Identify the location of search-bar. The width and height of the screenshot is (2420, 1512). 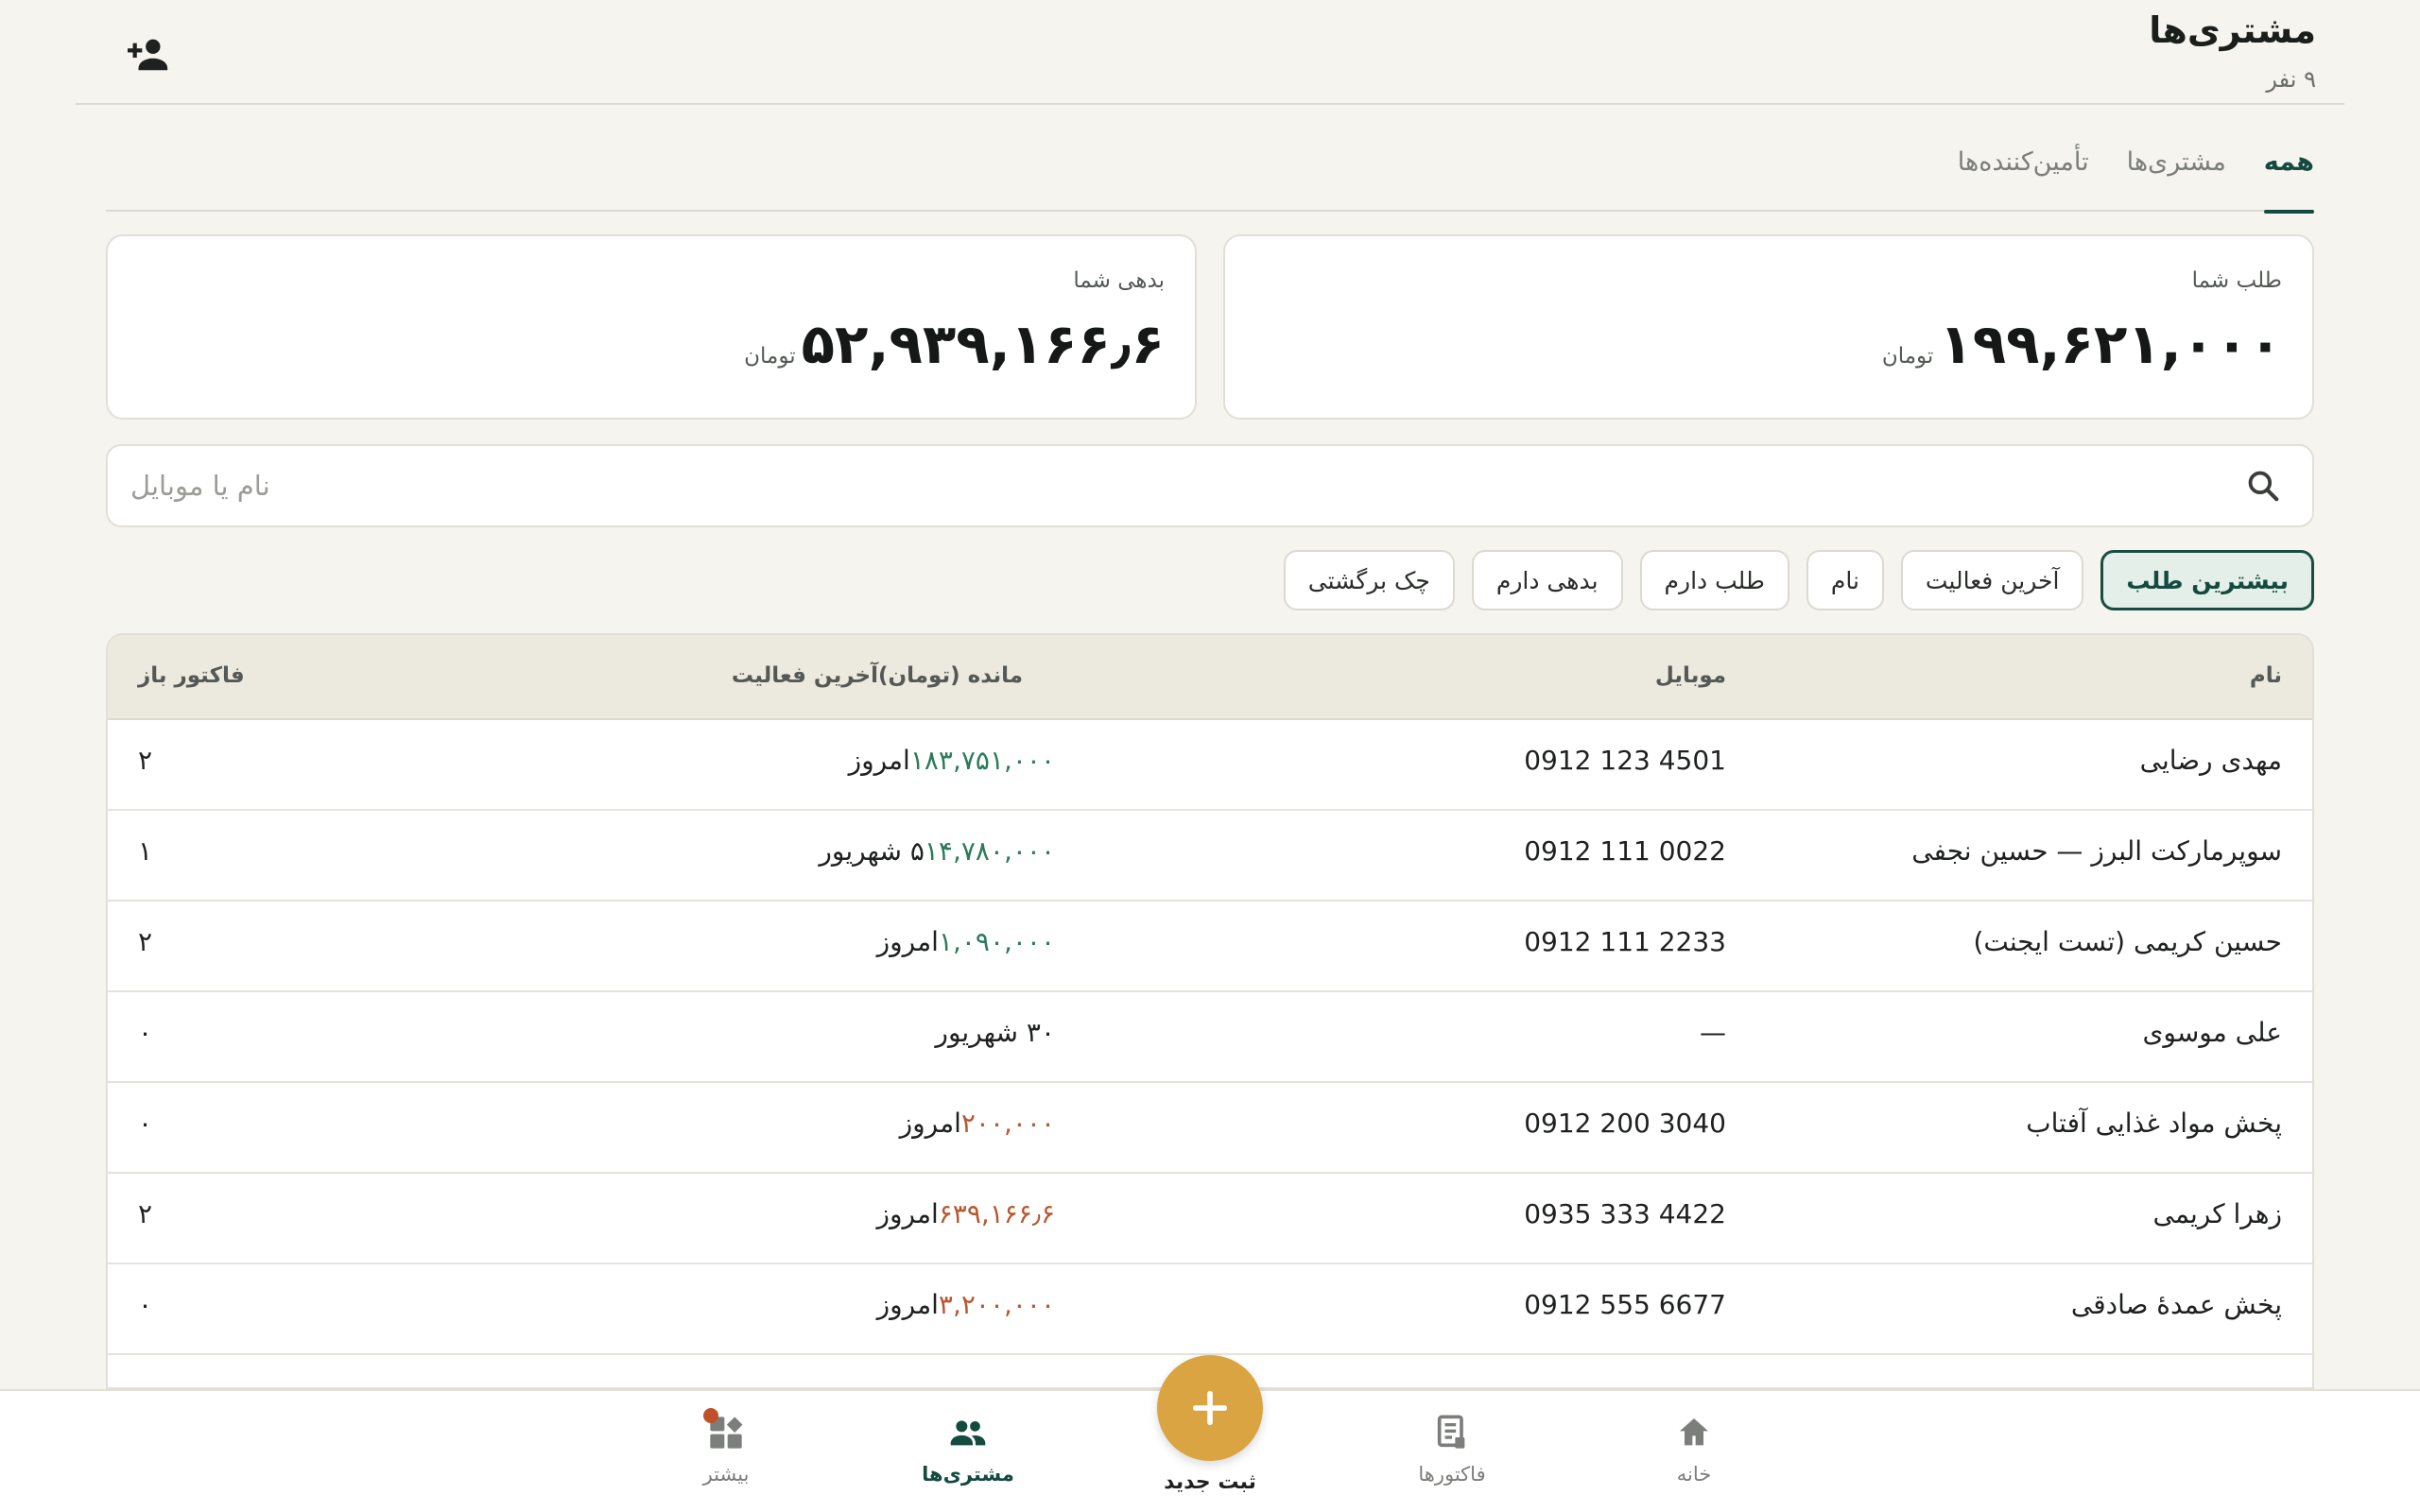
(1210, 485).